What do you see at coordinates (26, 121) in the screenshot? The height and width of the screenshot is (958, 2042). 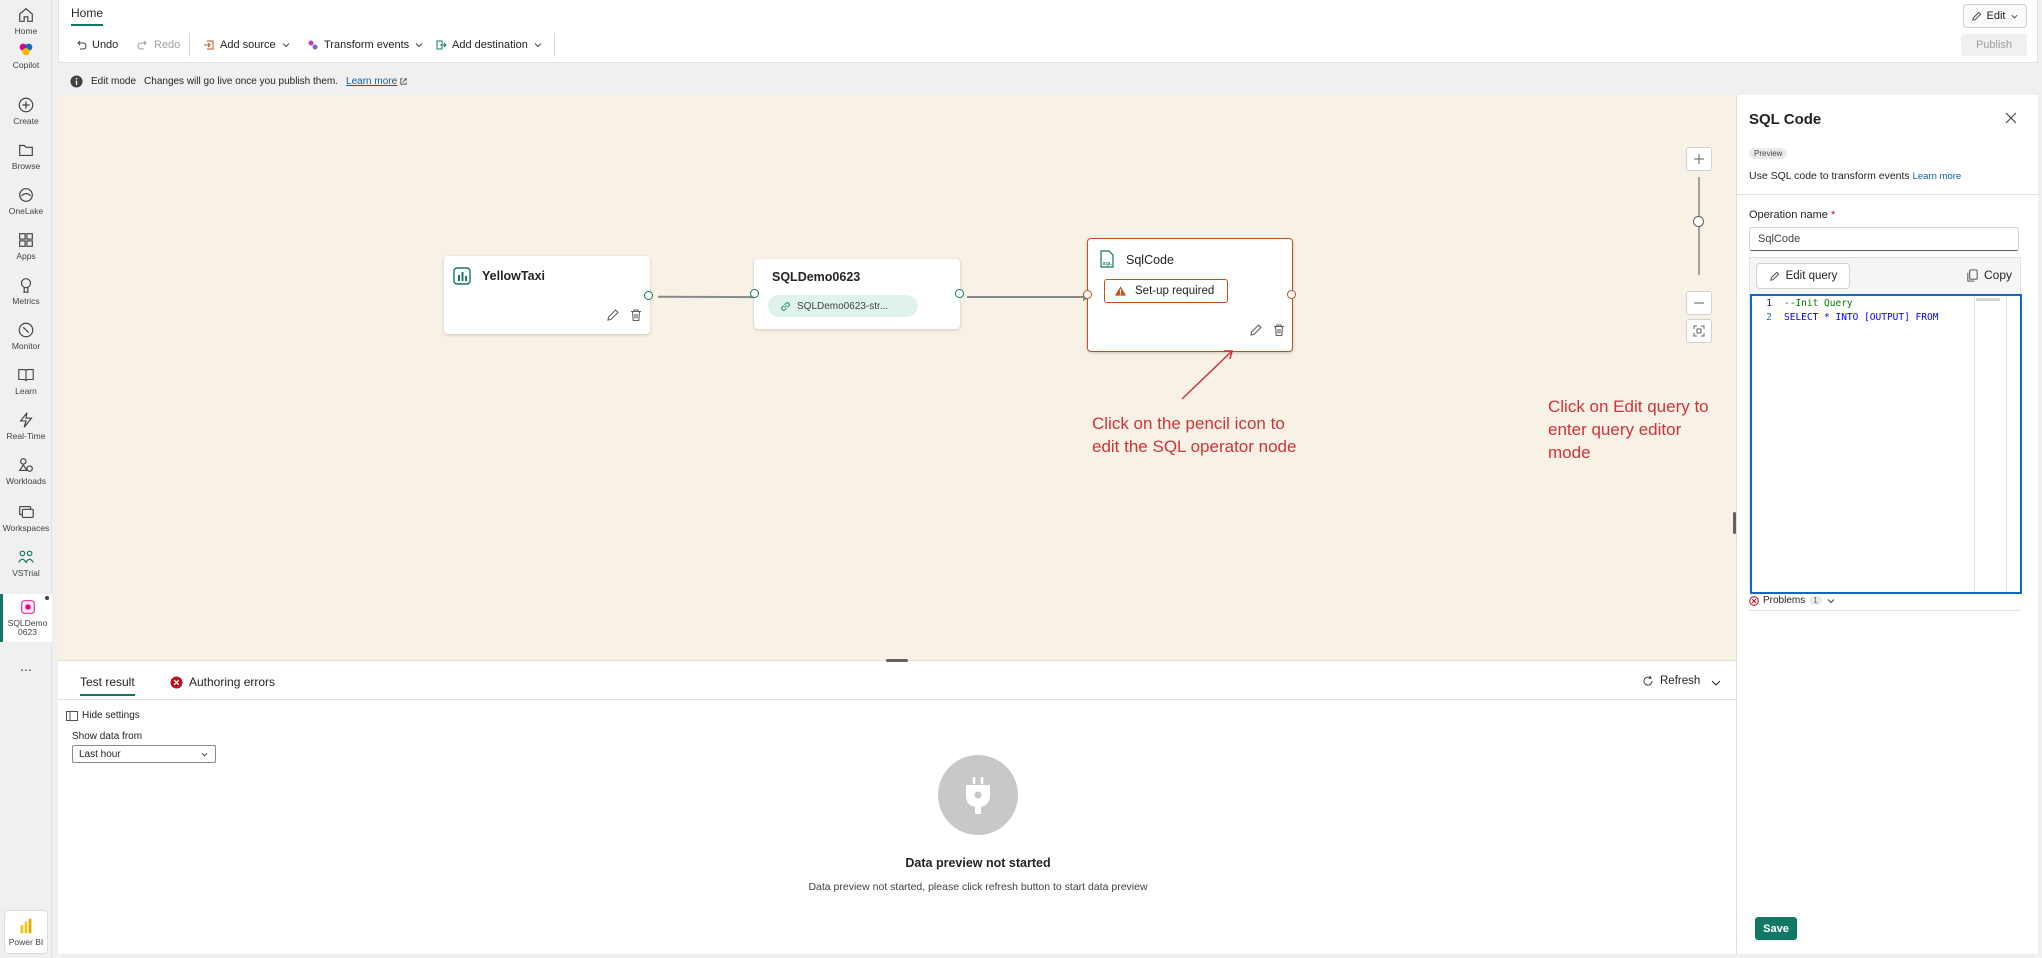 I see `rail-label: Create` at bounding box center [26, 121].